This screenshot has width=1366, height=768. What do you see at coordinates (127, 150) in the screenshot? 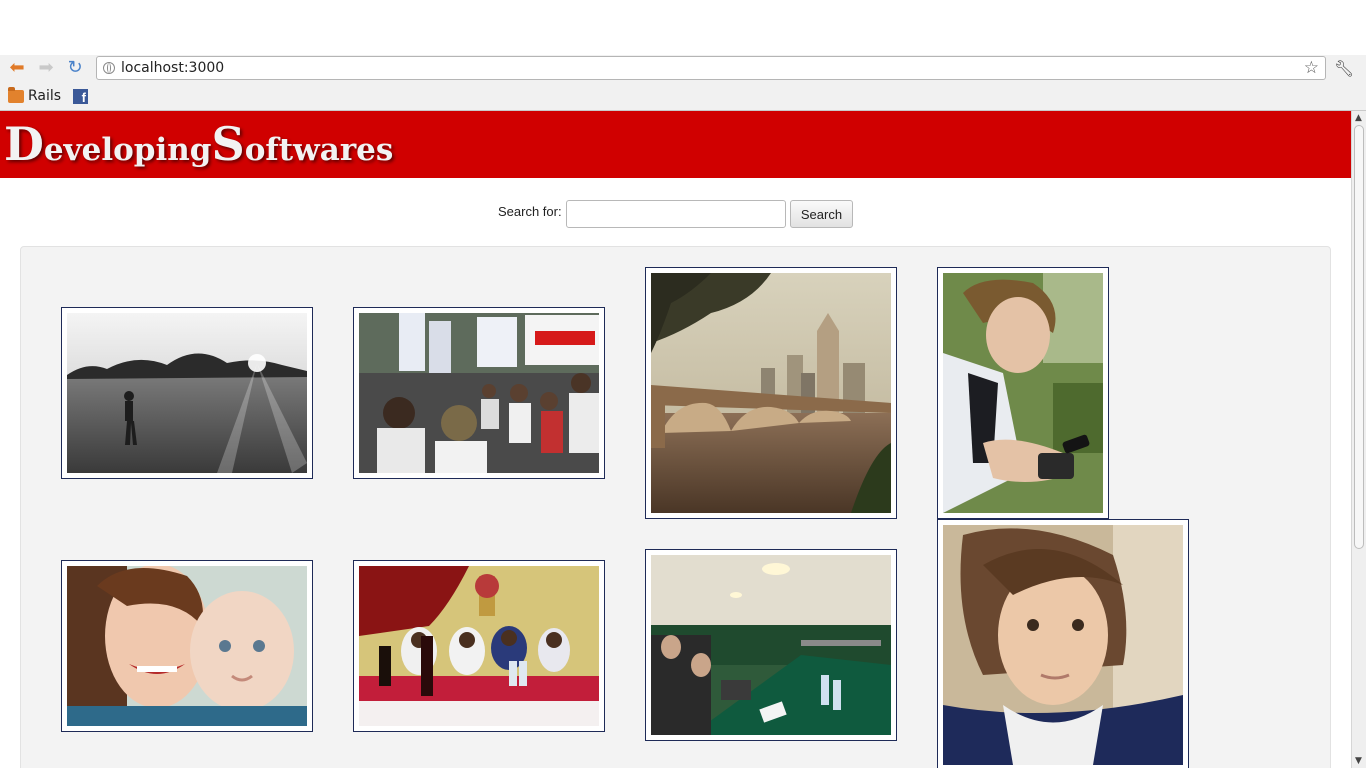
I see `logo-word-developing: eveloping` at bounding box center [127, 150].